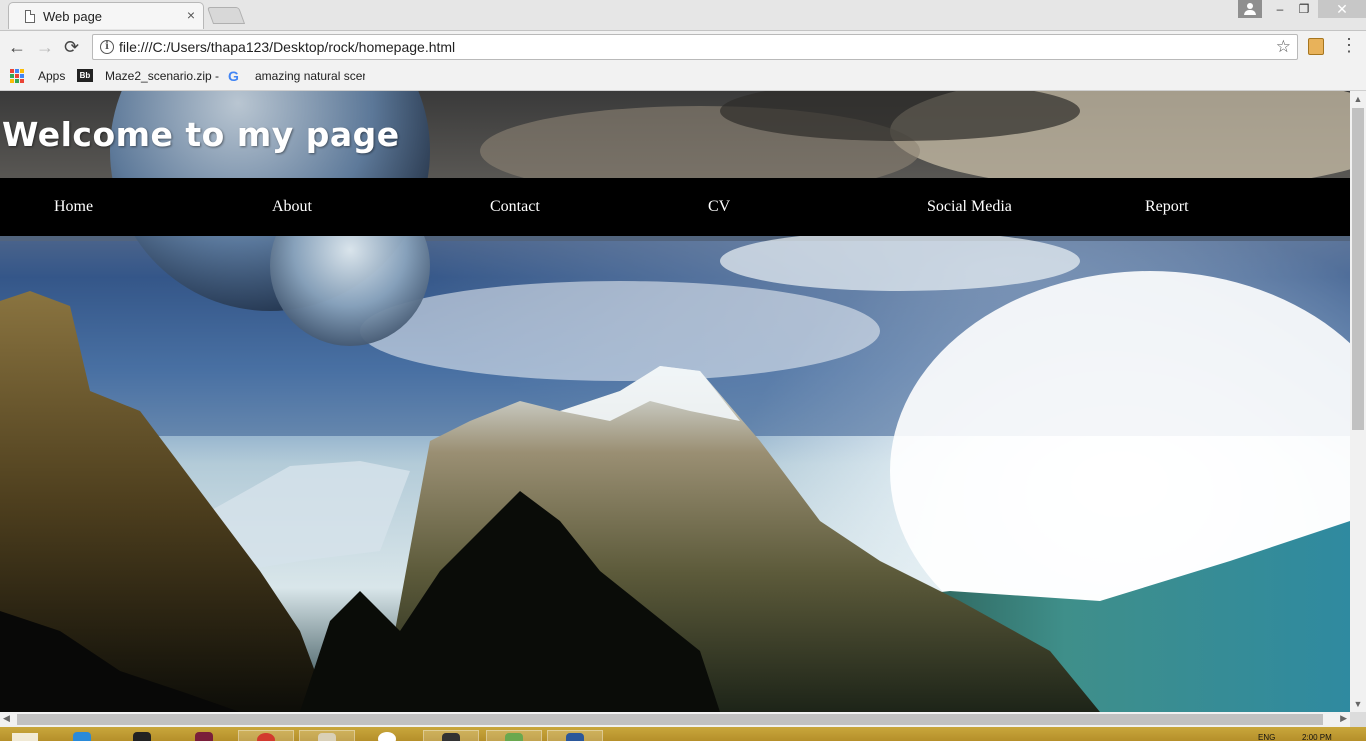 Image resolution: width=1366 pixels, height=741 pixels. What do you see at coordinates (1343, 718) in the screenshot?
I see `scroll-right-arrow-icon: ▶` at bounding box center [1343, 718].